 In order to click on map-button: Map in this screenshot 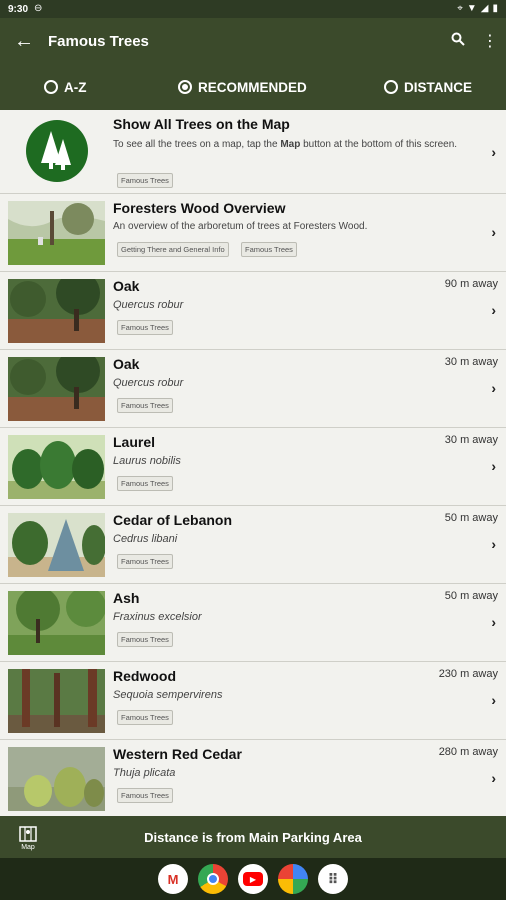, I will do `click(28, 837)`.